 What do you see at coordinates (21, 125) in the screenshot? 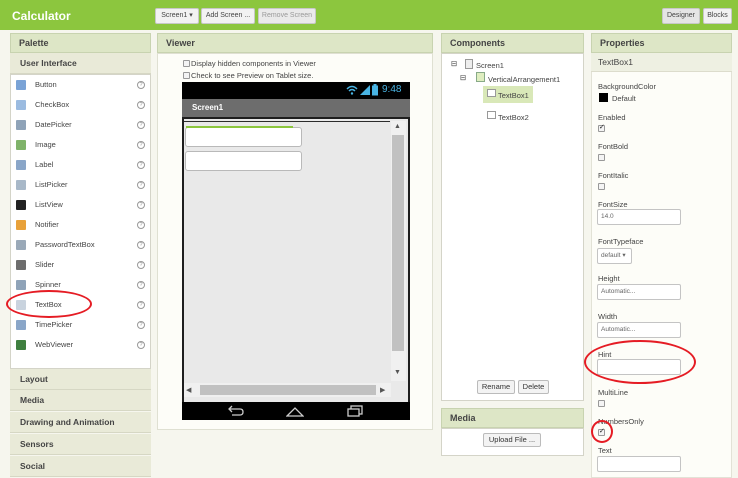
I see `datepicker-icon` at bounding box center [21, 125].